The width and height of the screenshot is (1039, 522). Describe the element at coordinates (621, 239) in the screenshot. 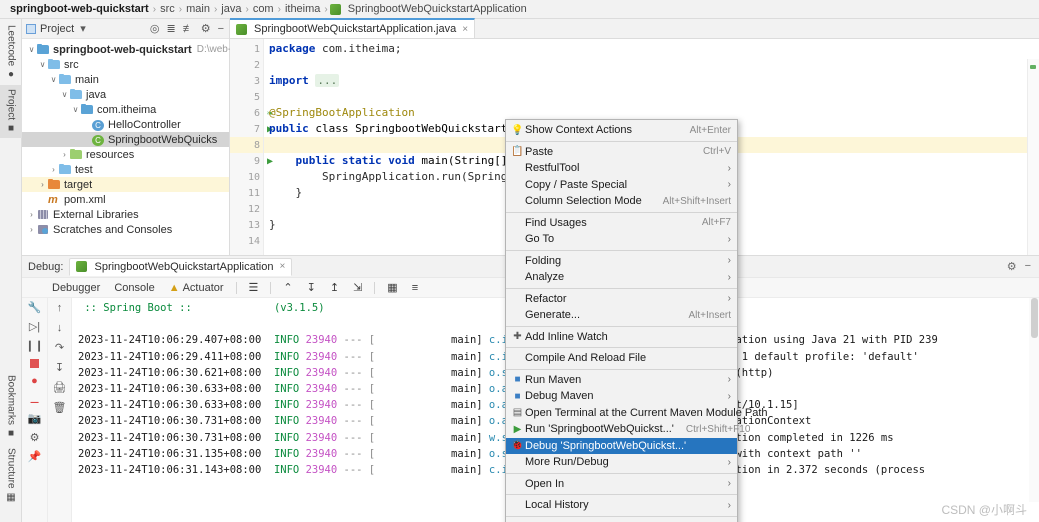

I see `menu-item: Go To ›` at that location.